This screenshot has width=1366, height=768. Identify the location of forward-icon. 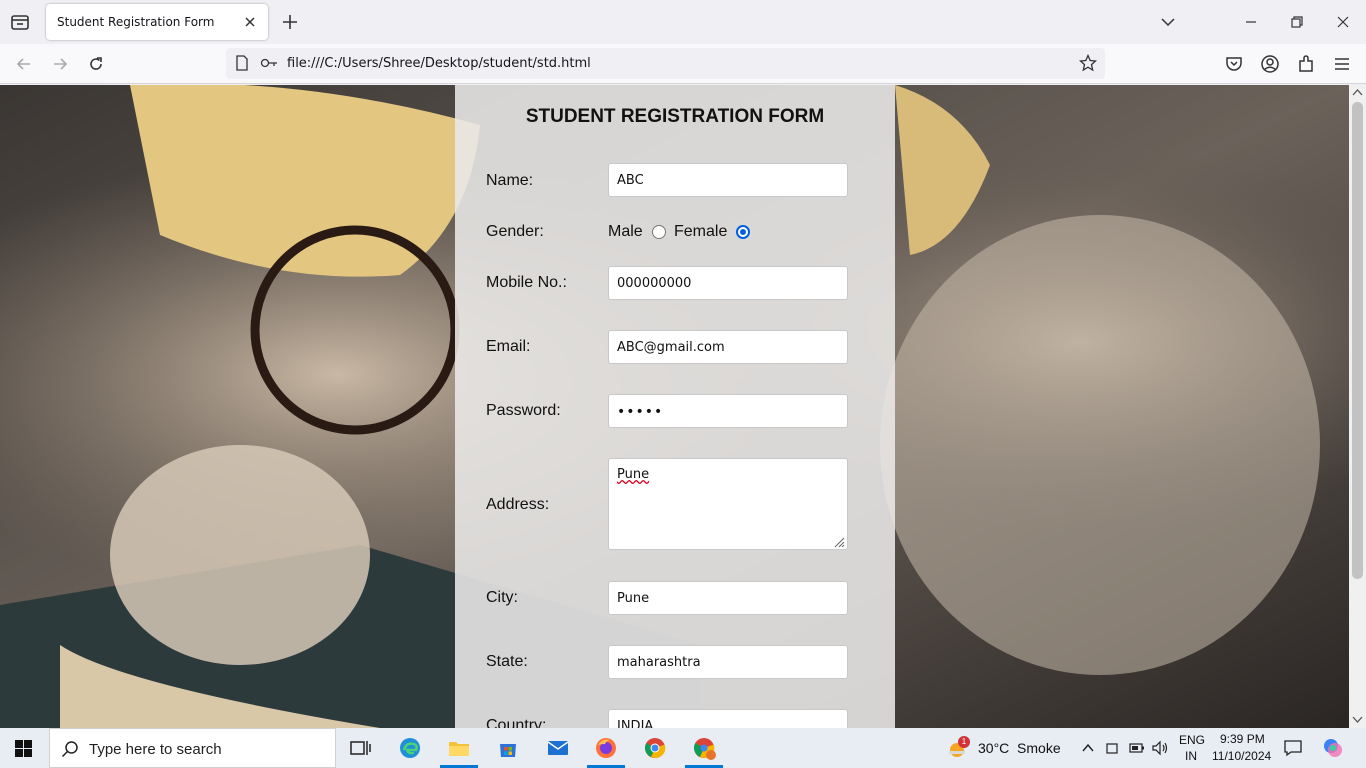
(60, 64).